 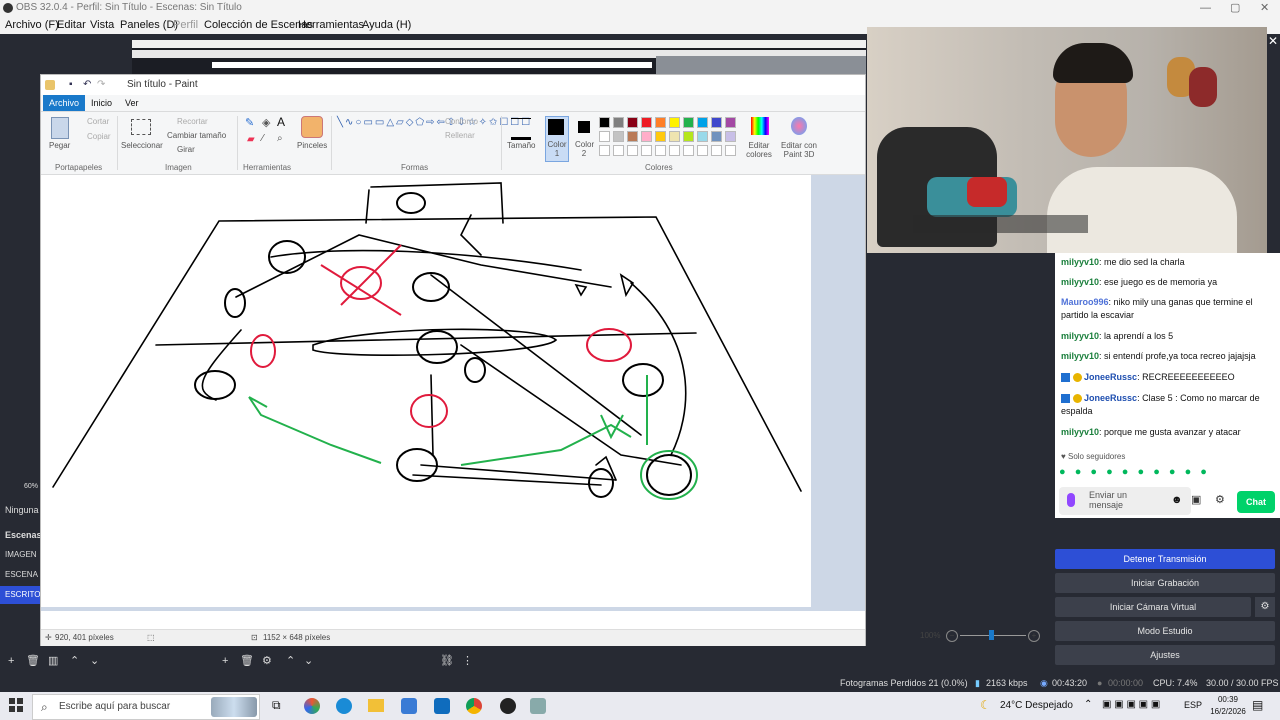 I want to click on close-icon: ✕, so click(x=1264, y=8).